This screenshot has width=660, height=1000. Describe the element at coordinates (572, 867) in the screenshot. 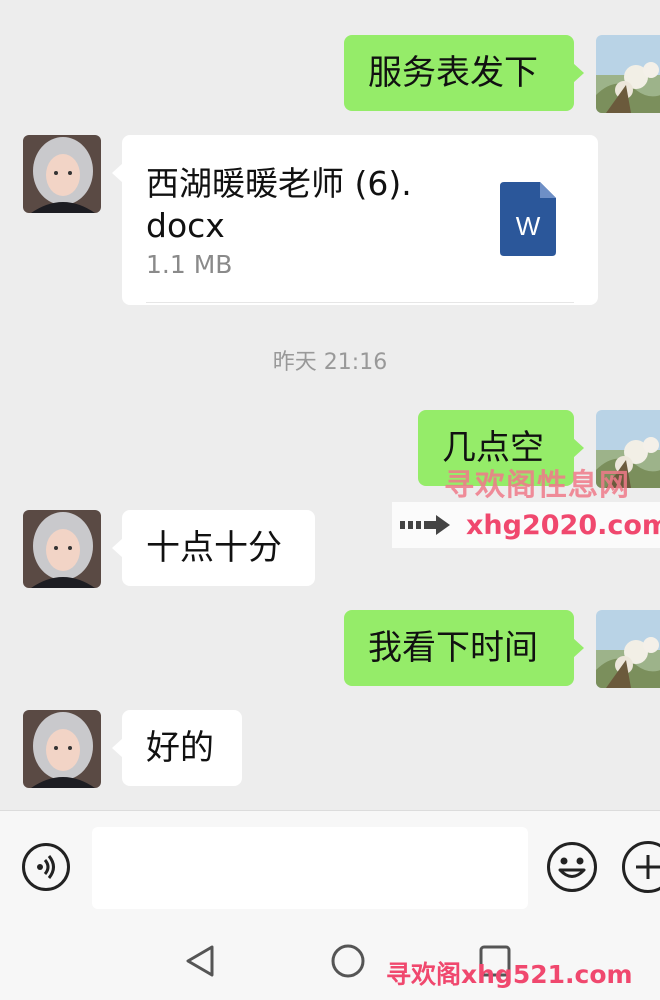

I see `emoji-icon` at that location.